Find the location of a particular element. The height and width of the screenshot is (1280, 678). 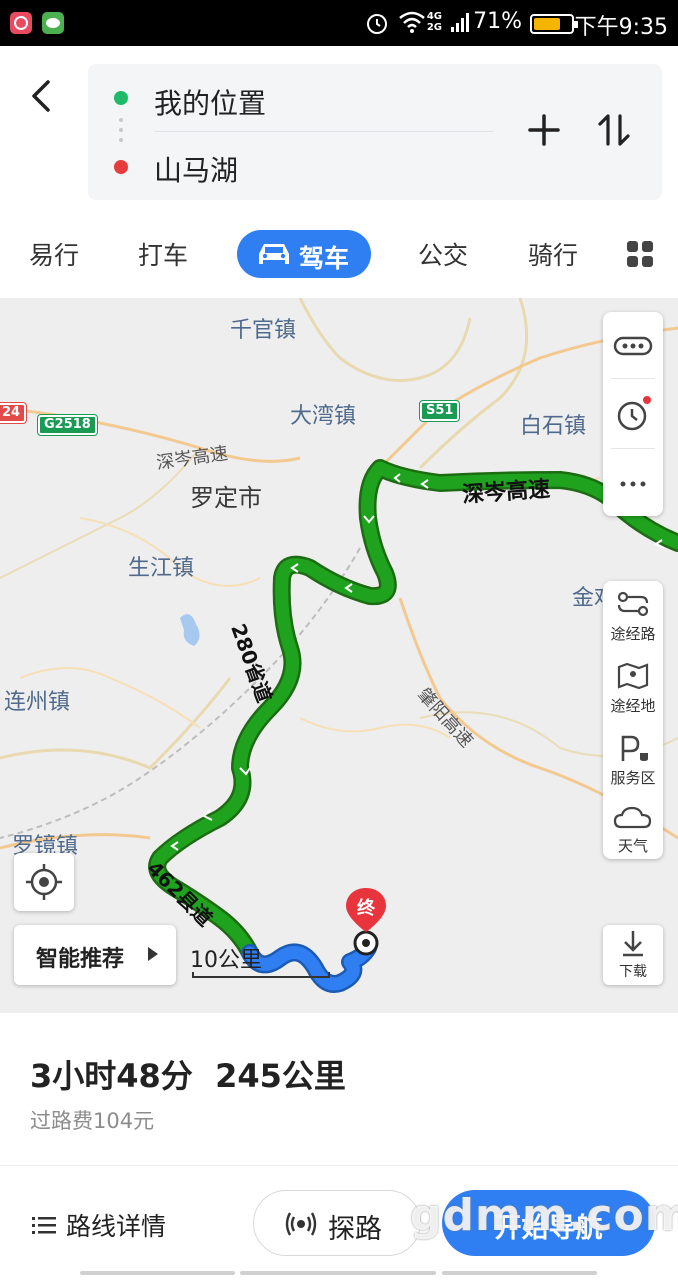

chat-notification-icon is located at coordinates (53, 23).